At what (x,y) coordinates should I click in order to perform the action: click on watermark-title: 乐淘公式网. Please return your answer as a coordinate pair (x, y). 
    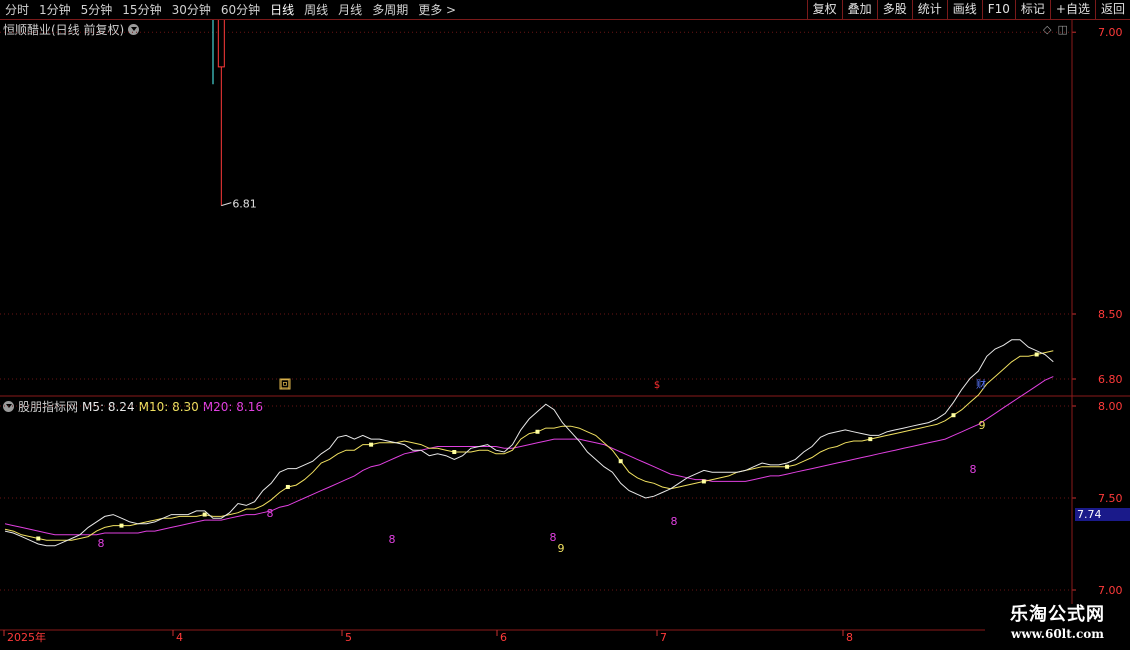
    Looking at the image, I should click on (1057, 614).